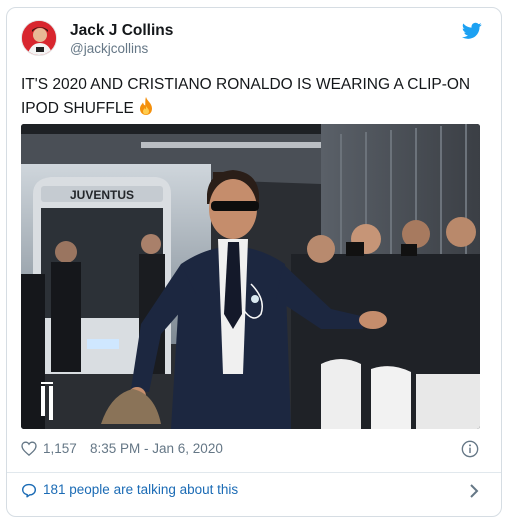 The image size is (508, 523). Describe the element at coordinates (472, 31) in the screenshot. I see `twitter-bird-icon` at that location.